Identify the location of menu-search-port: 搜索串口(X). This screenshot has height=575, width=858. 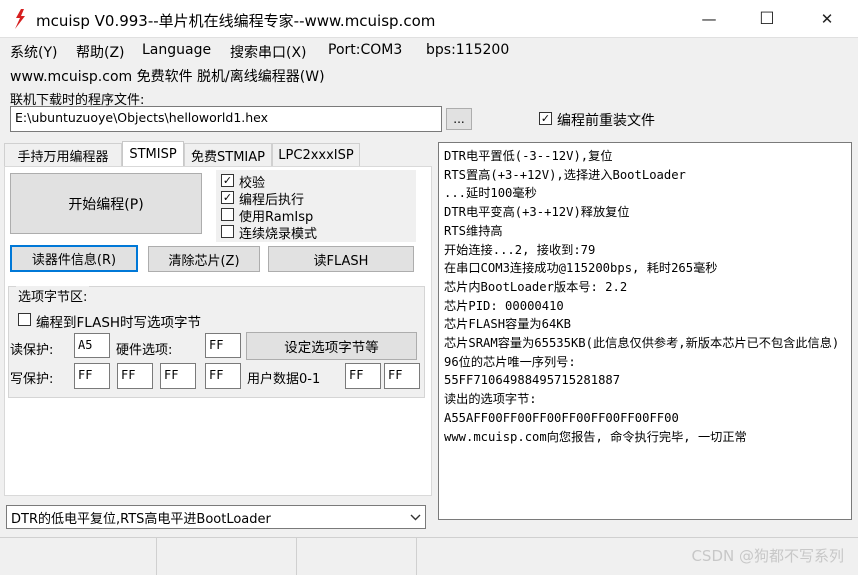
(268, 52).